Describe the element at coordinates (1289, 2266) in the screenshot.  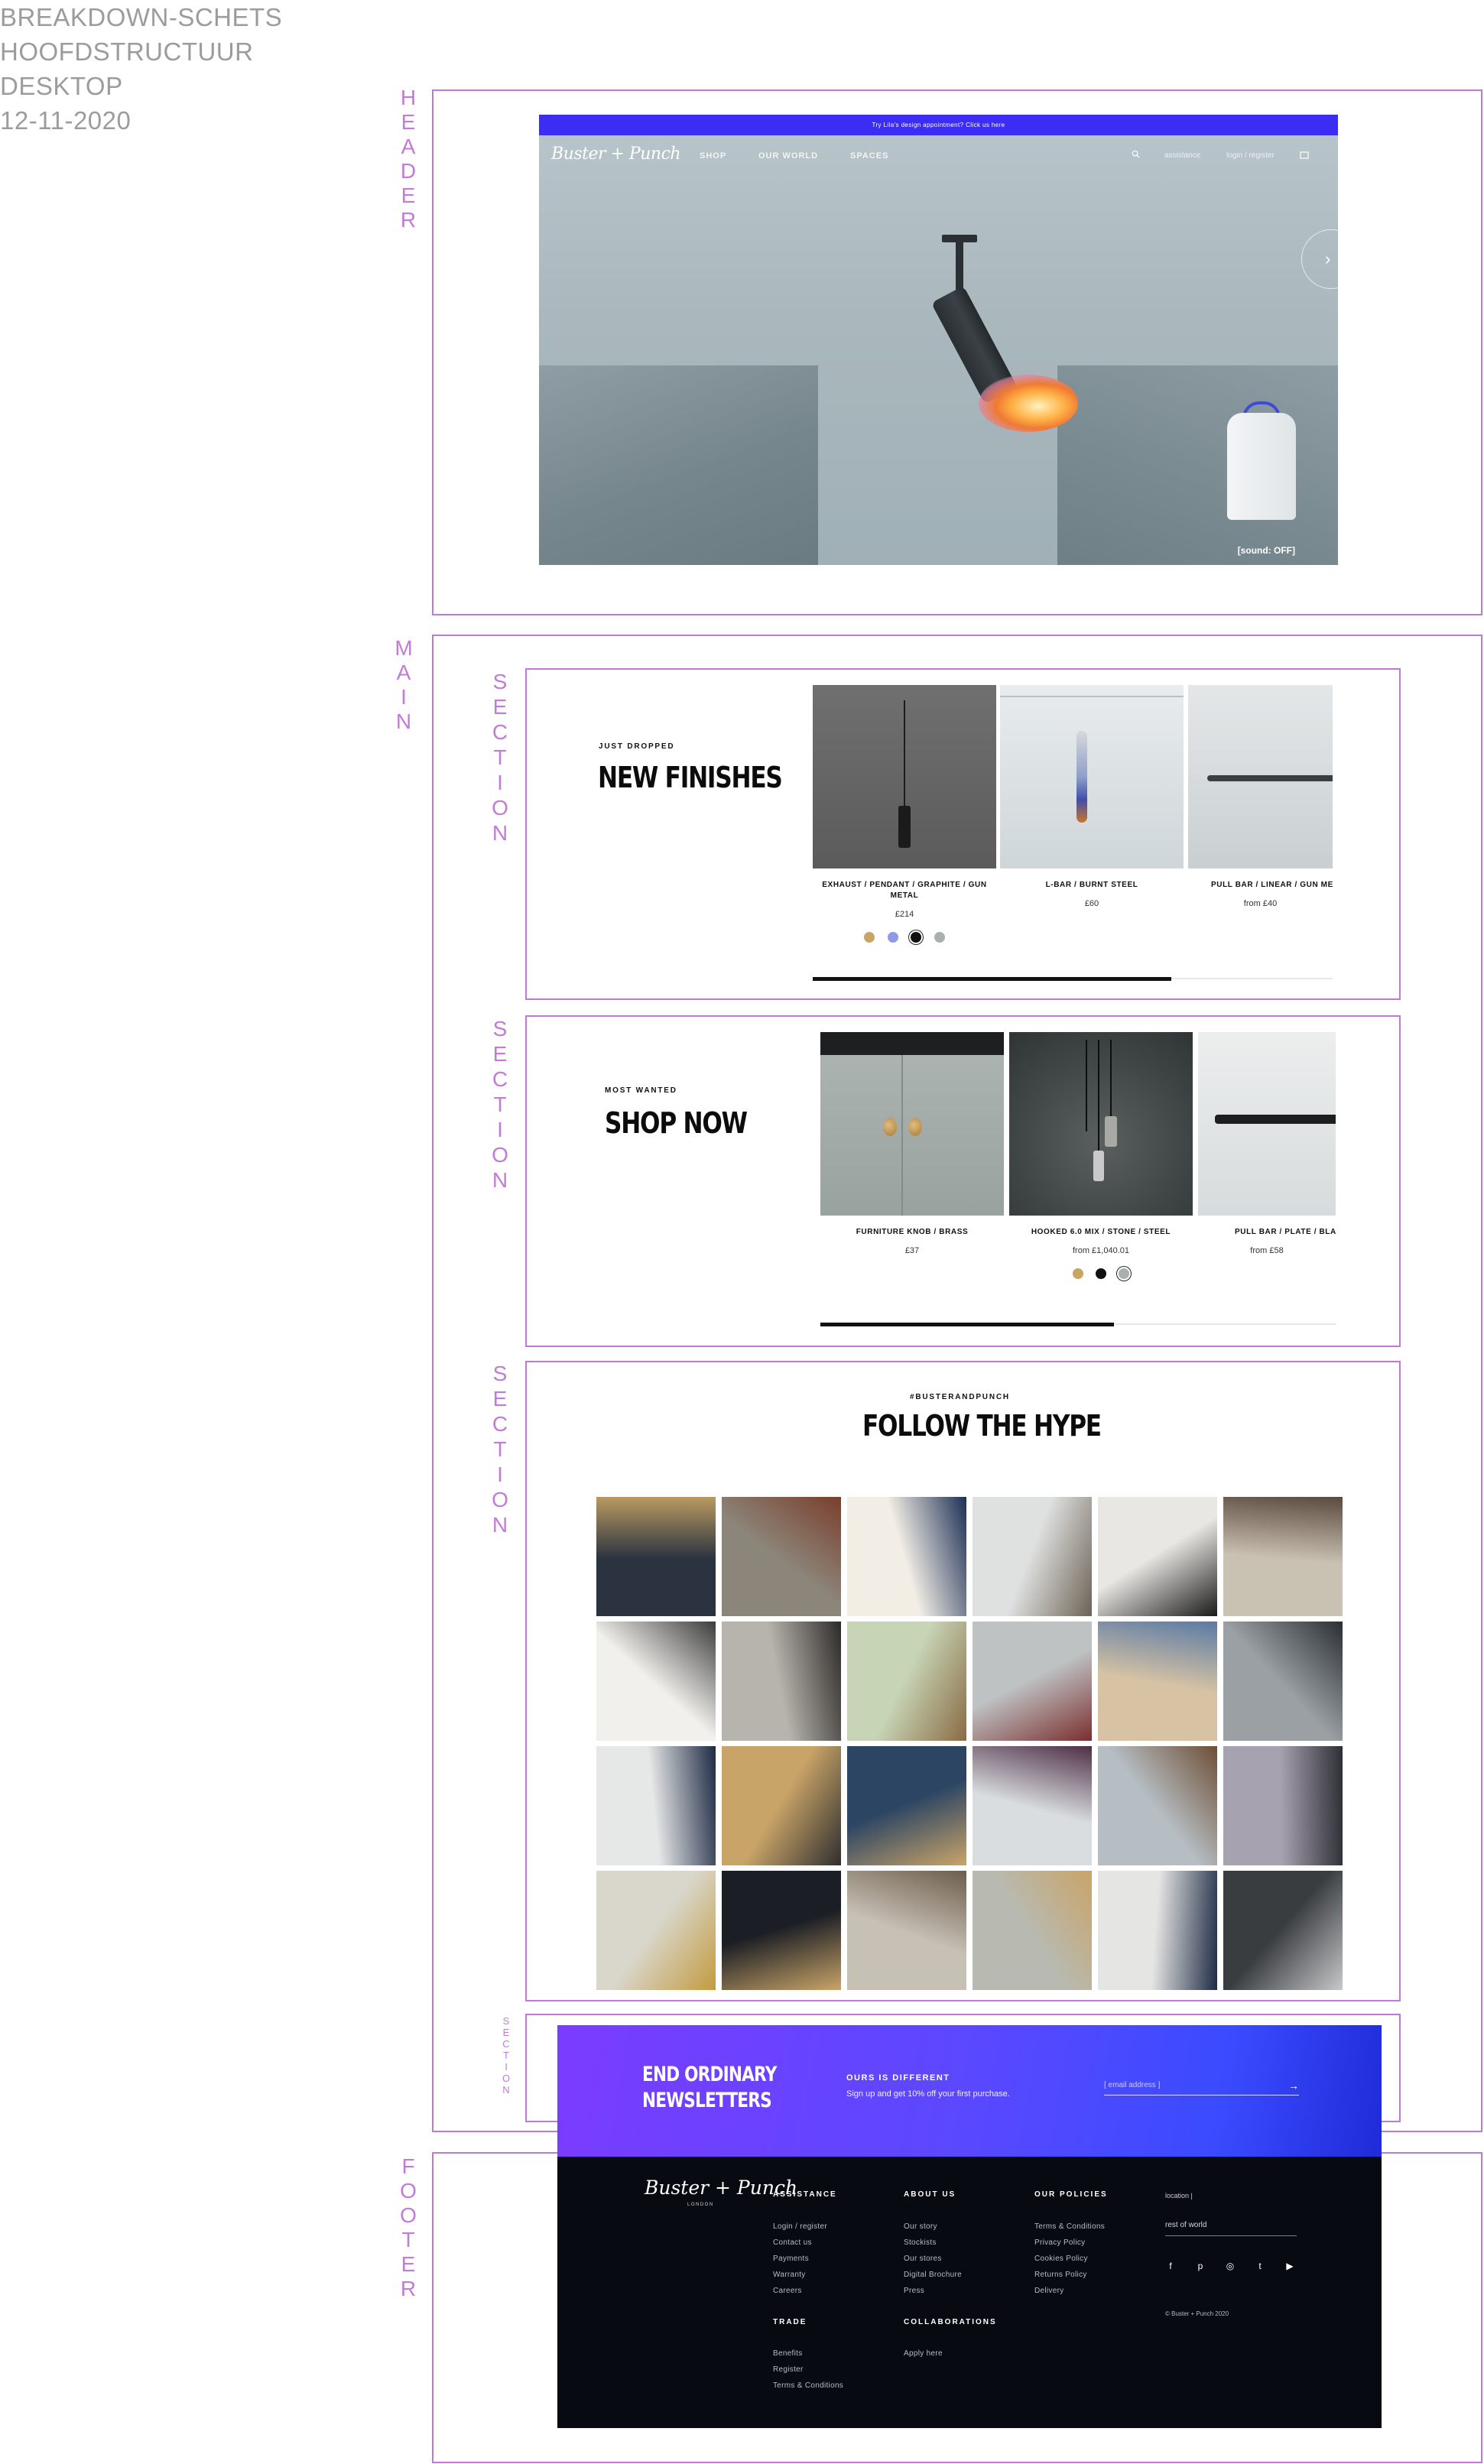
I see `youtube-icon: ▶` at that location.